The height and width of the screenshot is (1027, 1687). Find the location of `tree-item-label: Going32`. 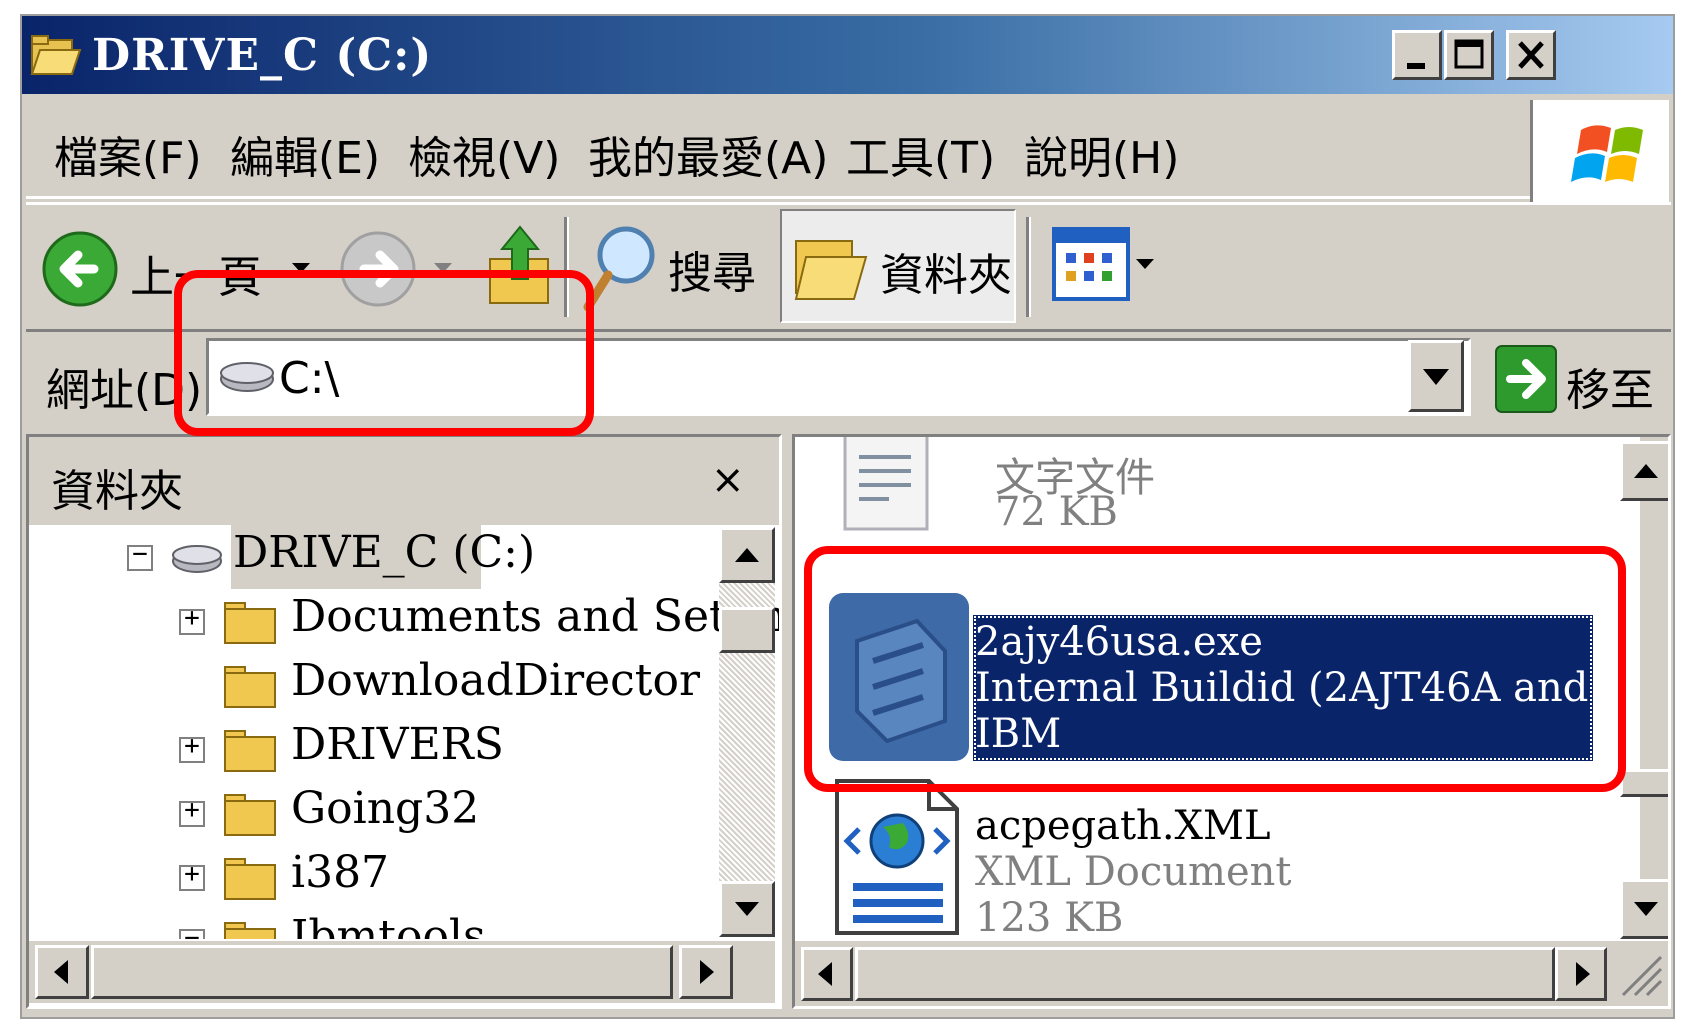

tree-item-label: Going32 is located at coordinates (385, 808).